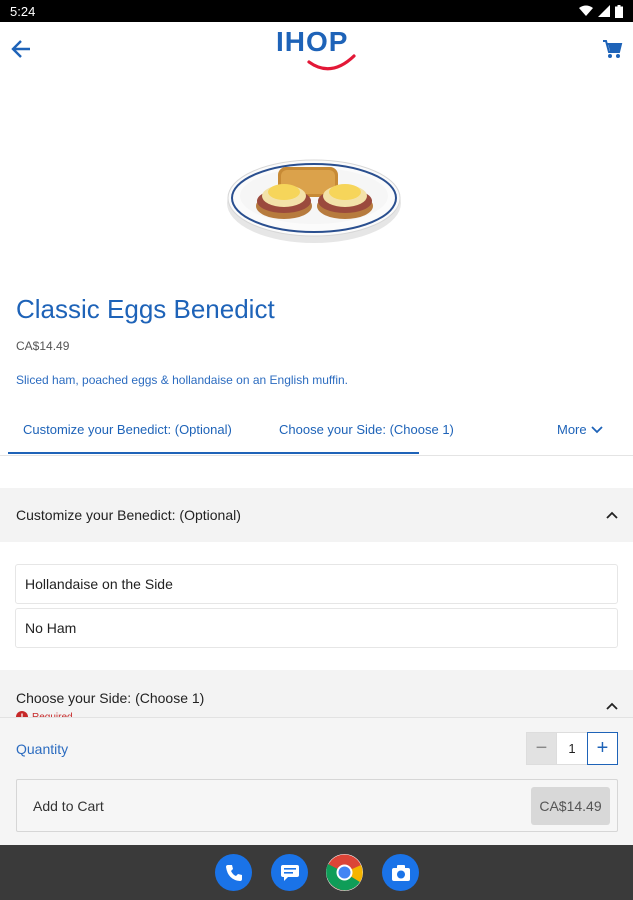 This screenshot has width=633, height=900. What do you see at coordinates (23, 11) in the screenshot?
I see `status-time: 5:24` at bounding box center [23, 11].